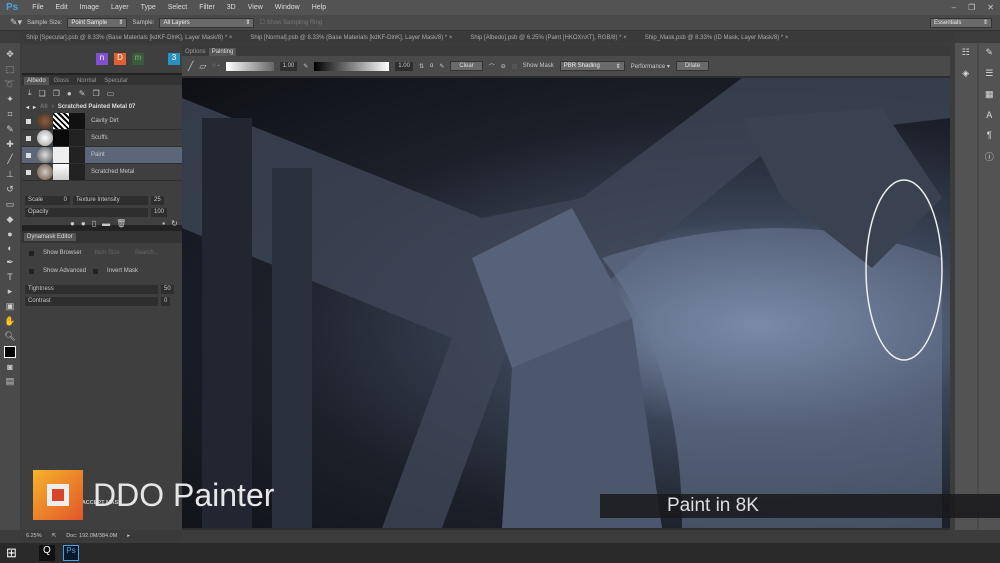 This screenshot has height=563, width=1000. What do you see at coordinates (288, 66) in the screenshot?
I see `opacity-value: 1.00` at bounding box center [288, 66].